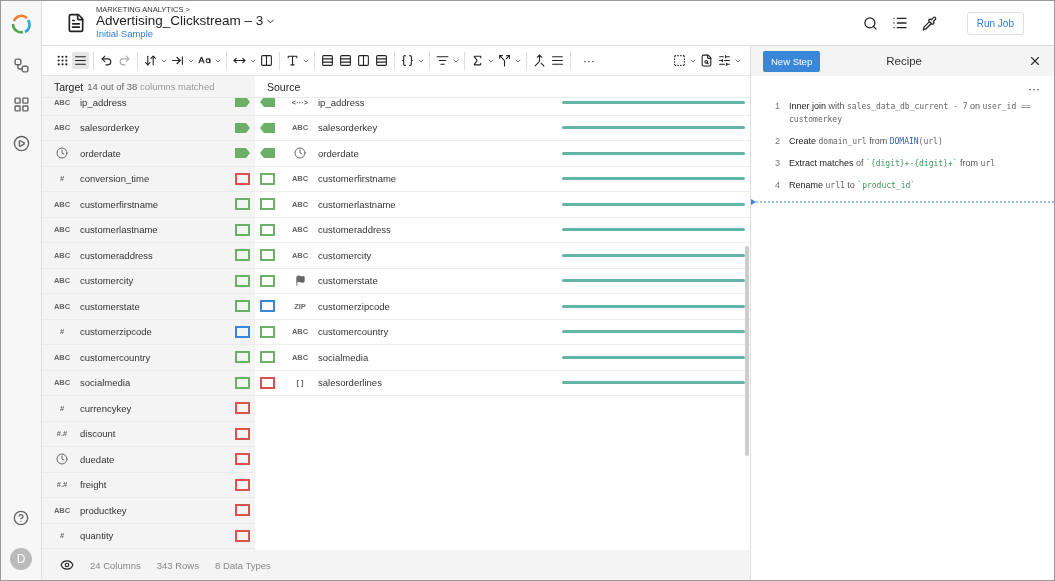 Image resolution: width=1055 pixels, height=581 pixels. Describe the element at coordinates (747, 351) in the screenshot. I see `scrollbar-thumb` at that location.